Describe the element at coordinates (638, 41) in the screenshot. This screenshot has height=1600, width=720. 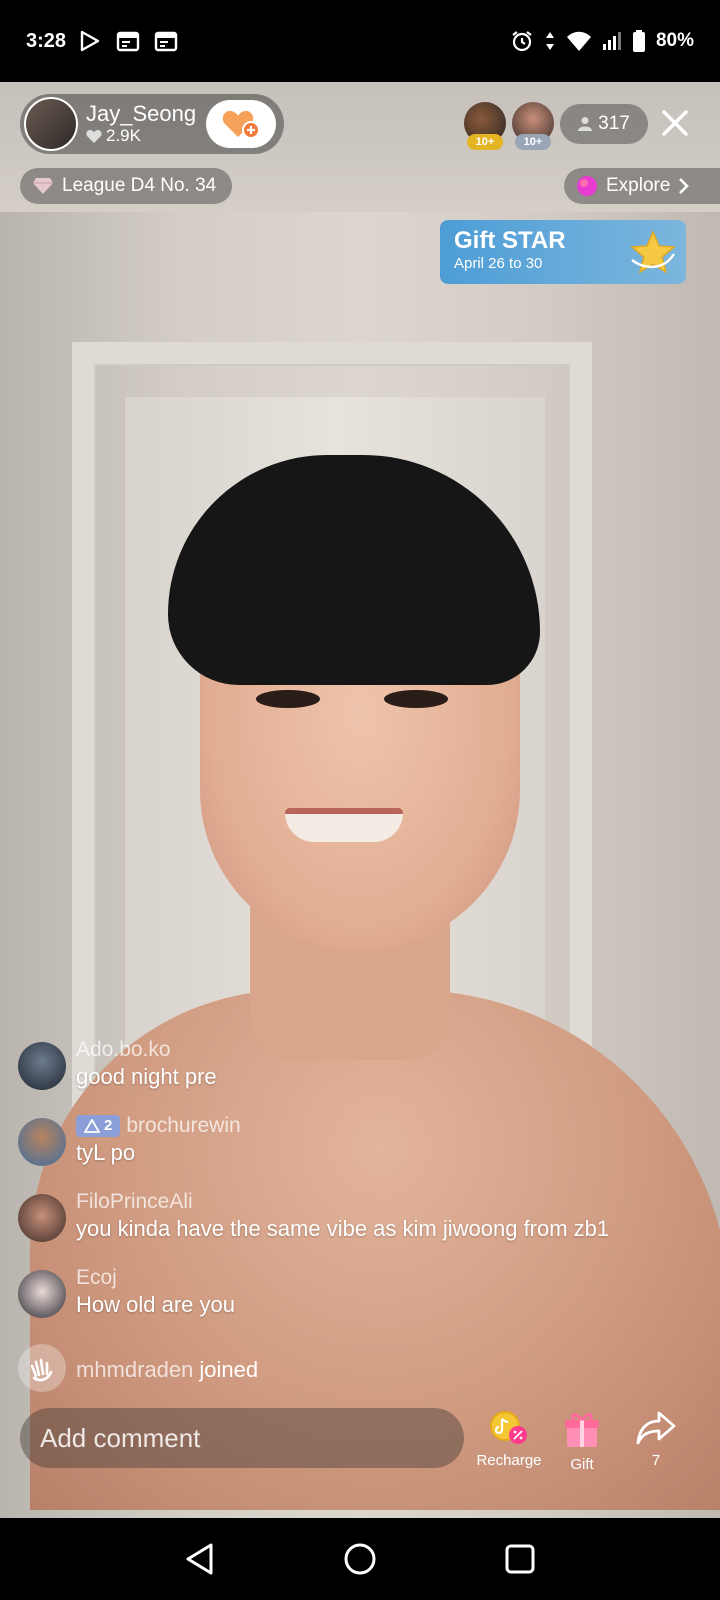
I see `battery-icon` at that location.